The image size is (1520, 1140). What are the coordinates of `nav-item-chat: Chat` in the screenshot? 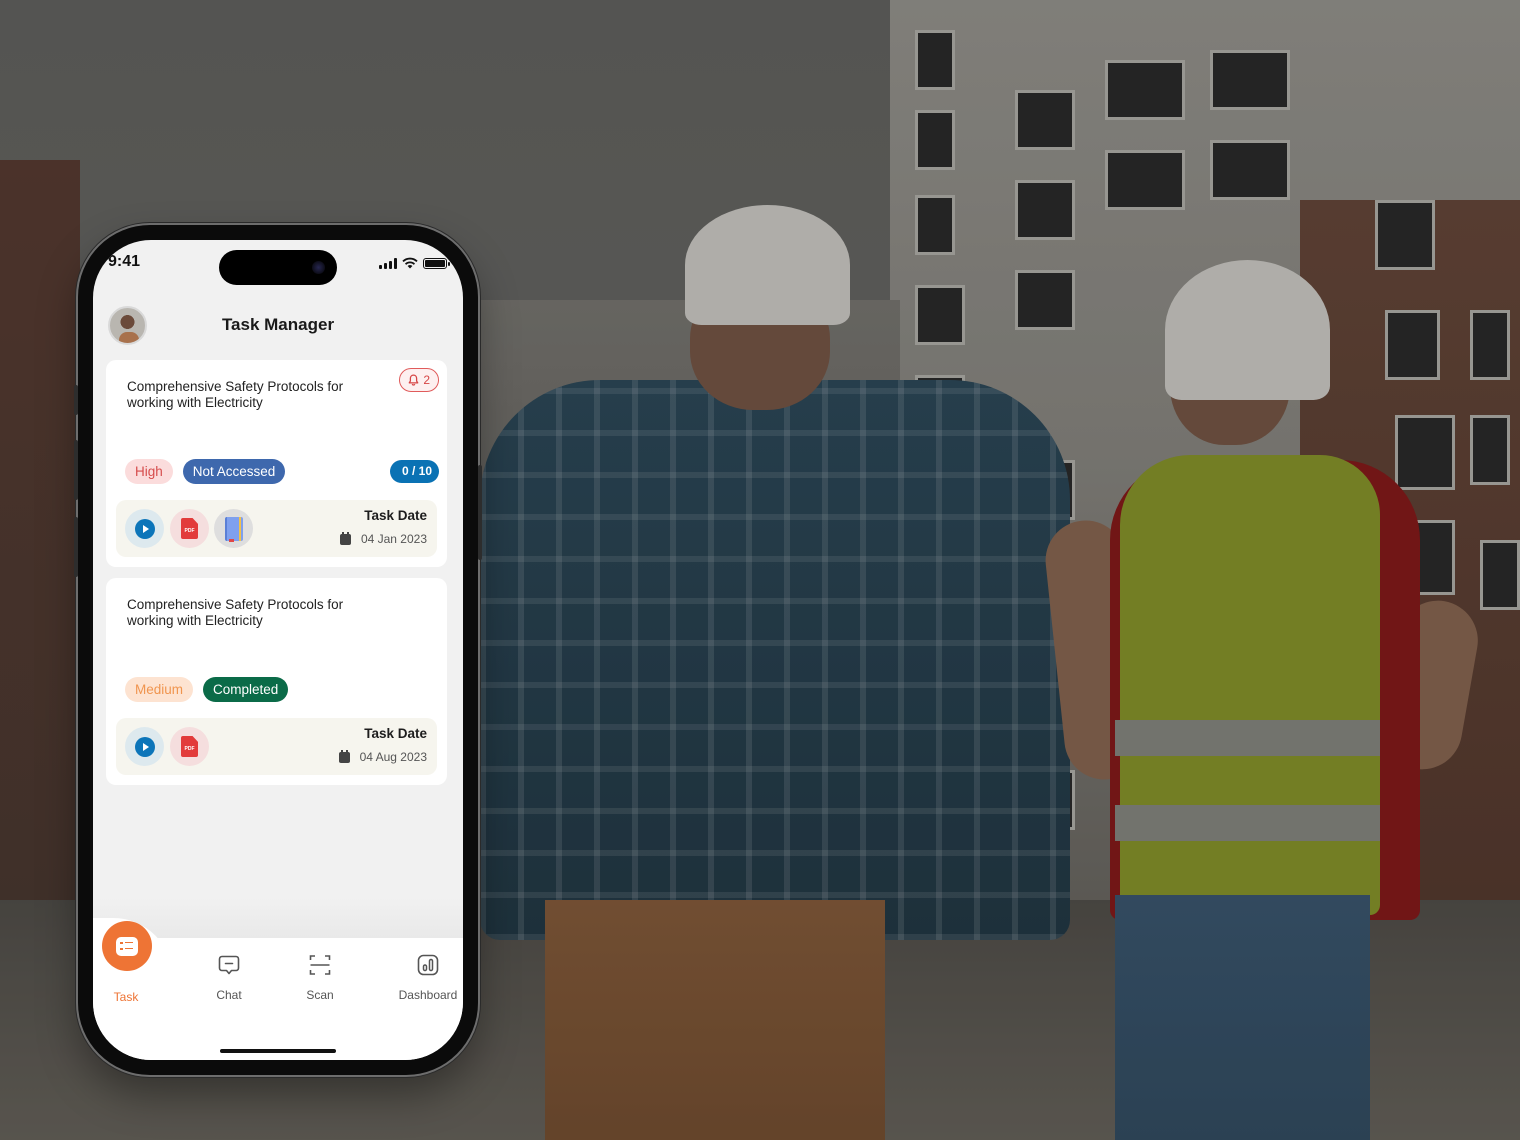 It's located at (229, 976).